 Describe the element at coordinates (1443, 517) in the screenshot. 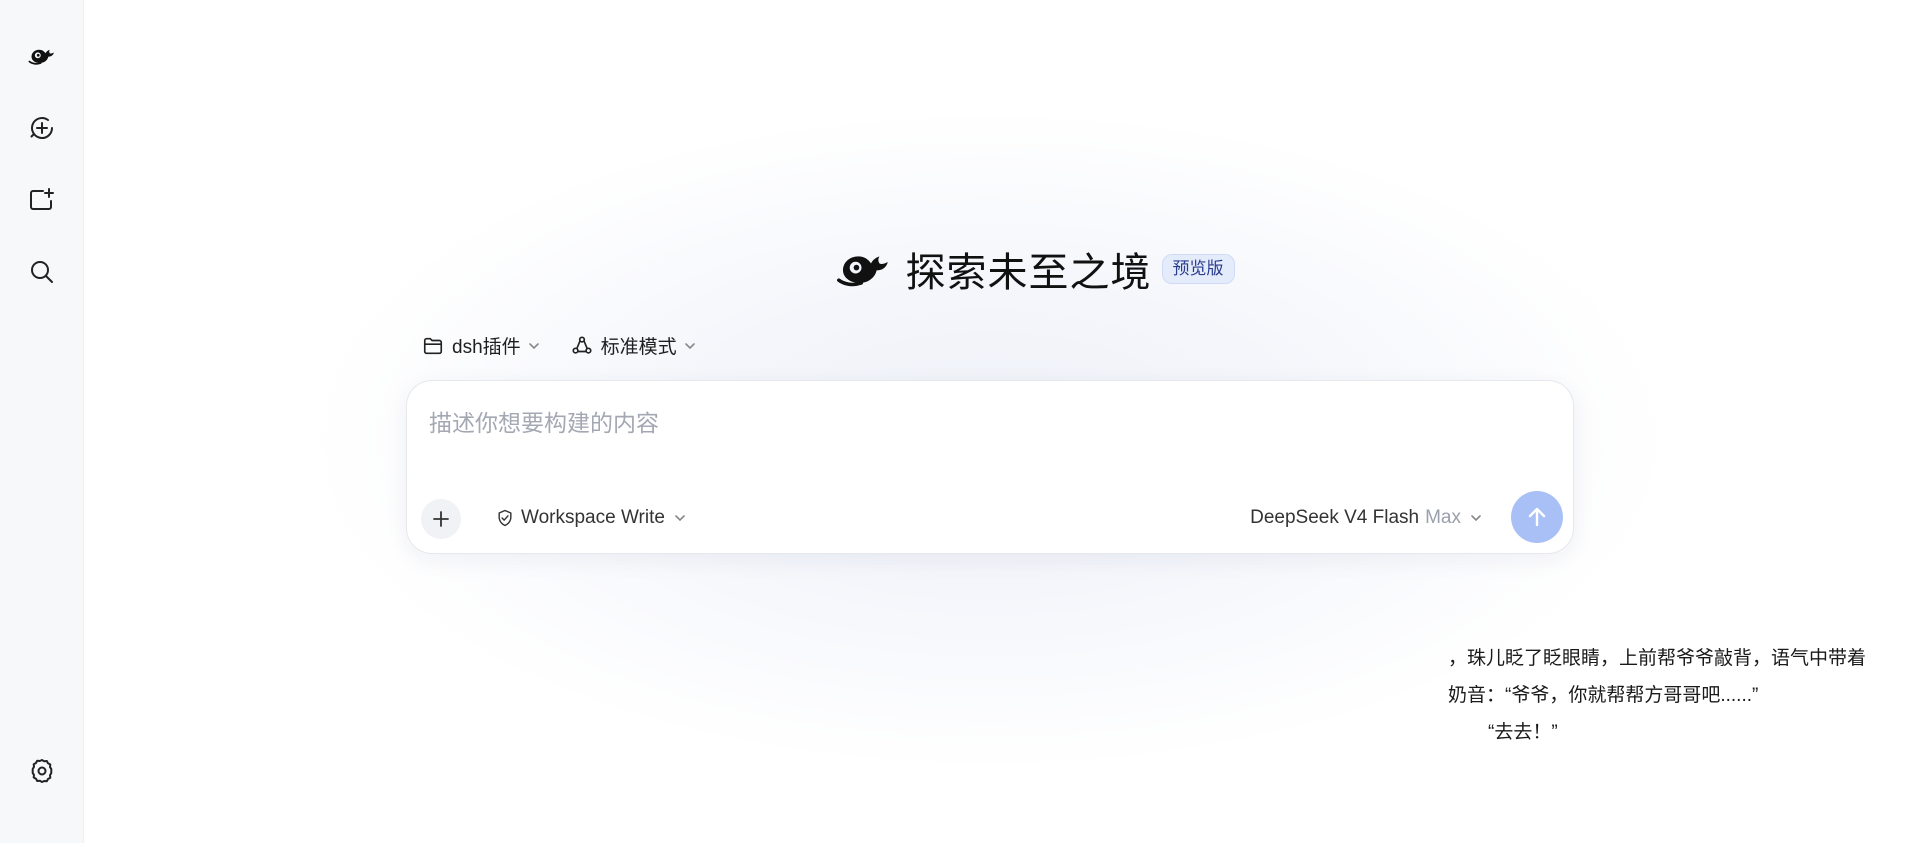

I see `model-tier: Max` at that location.